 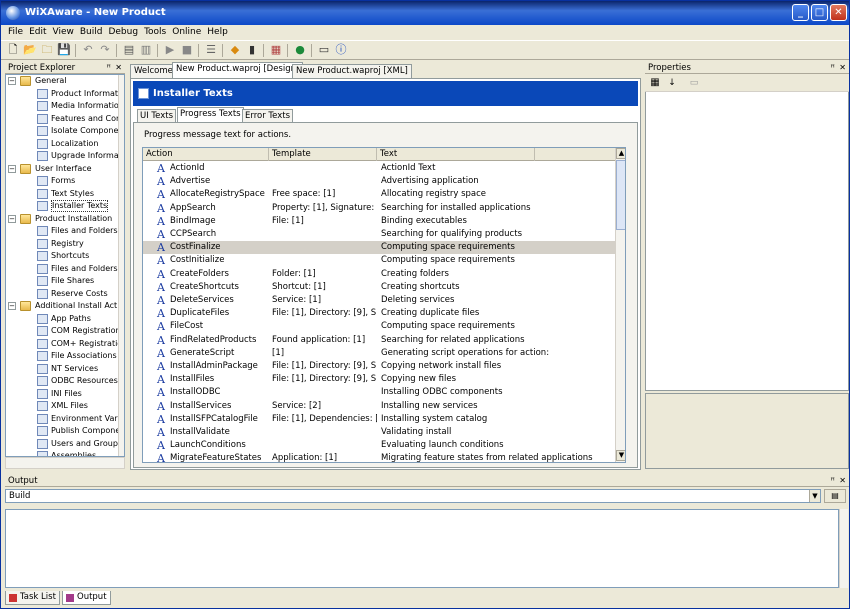 What do you see at coordinates (88, 50) in the screenshot?
I see `undo-icon: ↶` at bounding box center [88, 50].